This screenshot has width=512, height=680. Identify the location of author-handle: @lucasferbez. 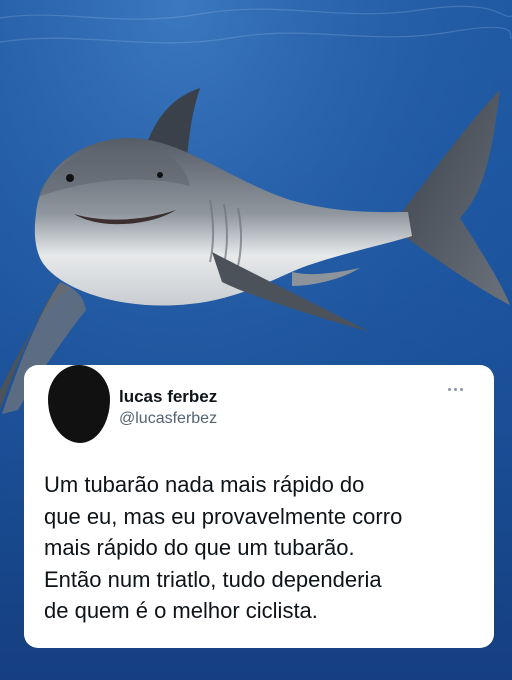
(168, 419).